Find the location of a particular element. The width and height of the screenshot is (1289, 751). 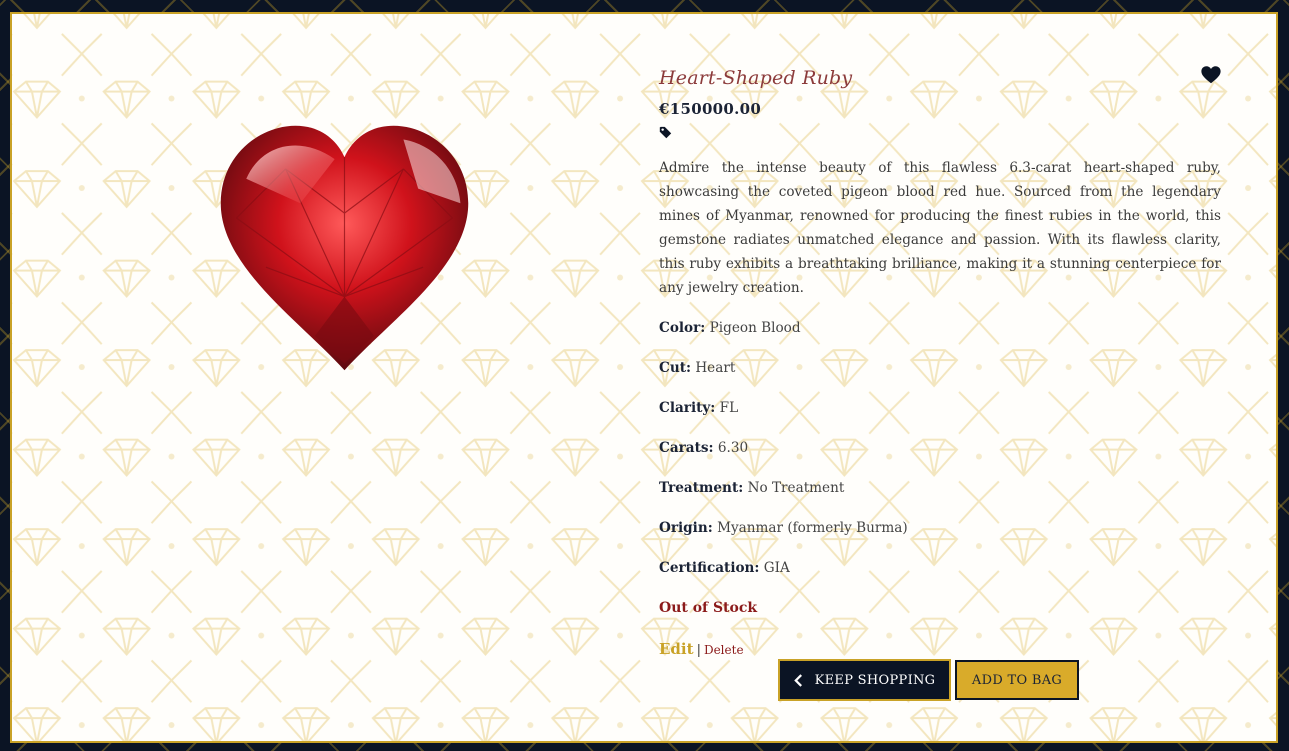

spec-cut: Cut: Heart is located at coordinates (940, 376).